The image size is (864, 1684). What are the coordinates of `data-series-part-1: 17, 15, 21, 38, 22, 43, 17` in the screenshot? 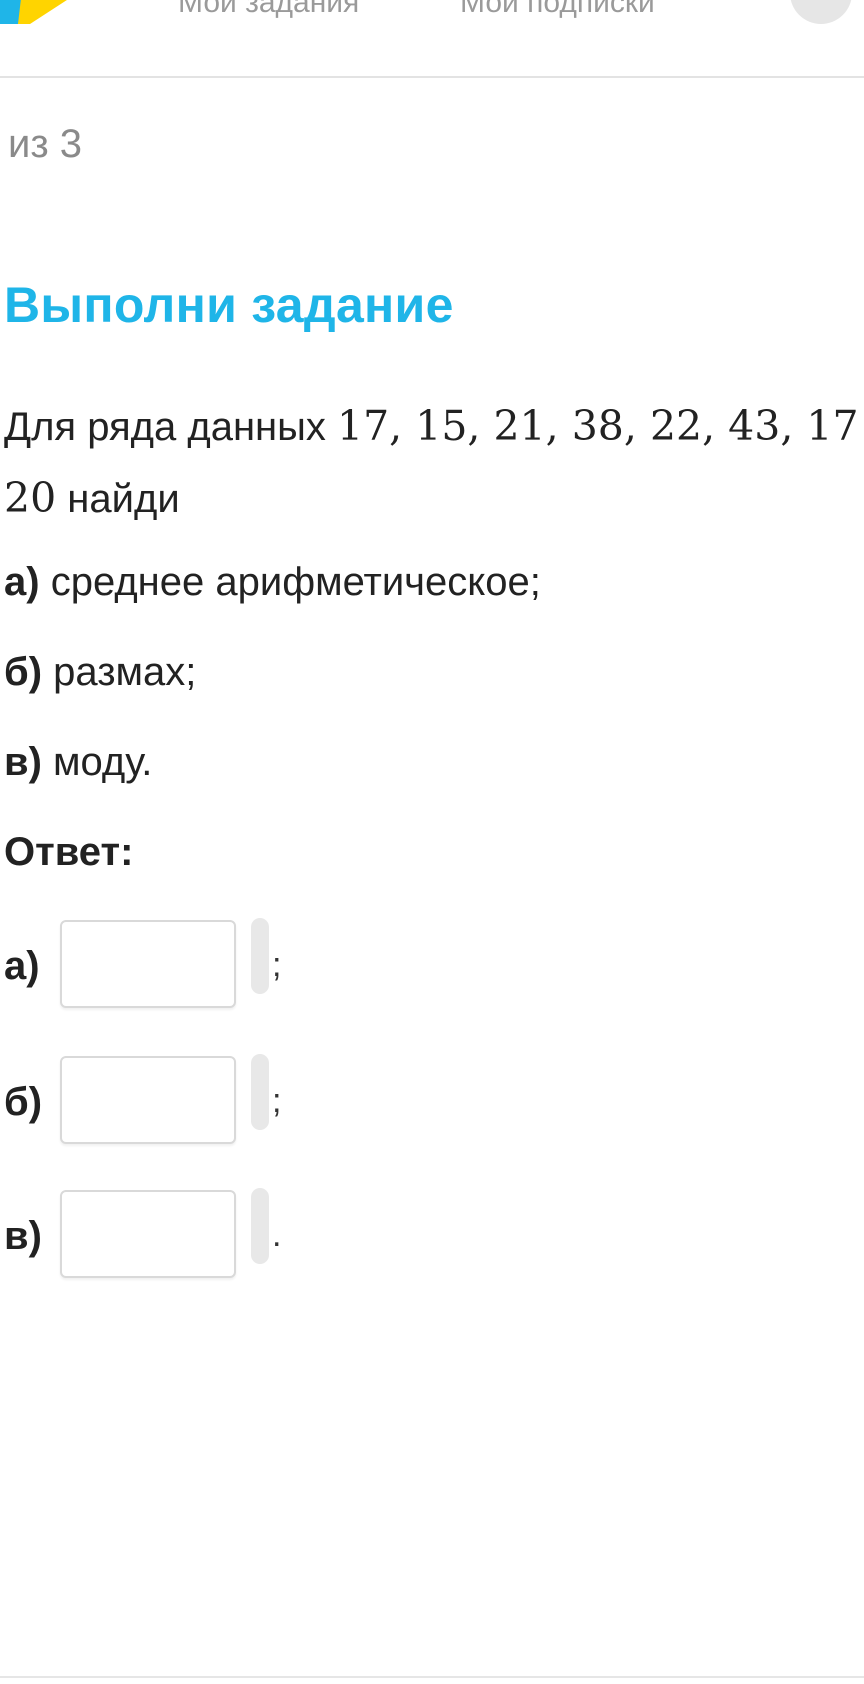 It's located at (598, 426).